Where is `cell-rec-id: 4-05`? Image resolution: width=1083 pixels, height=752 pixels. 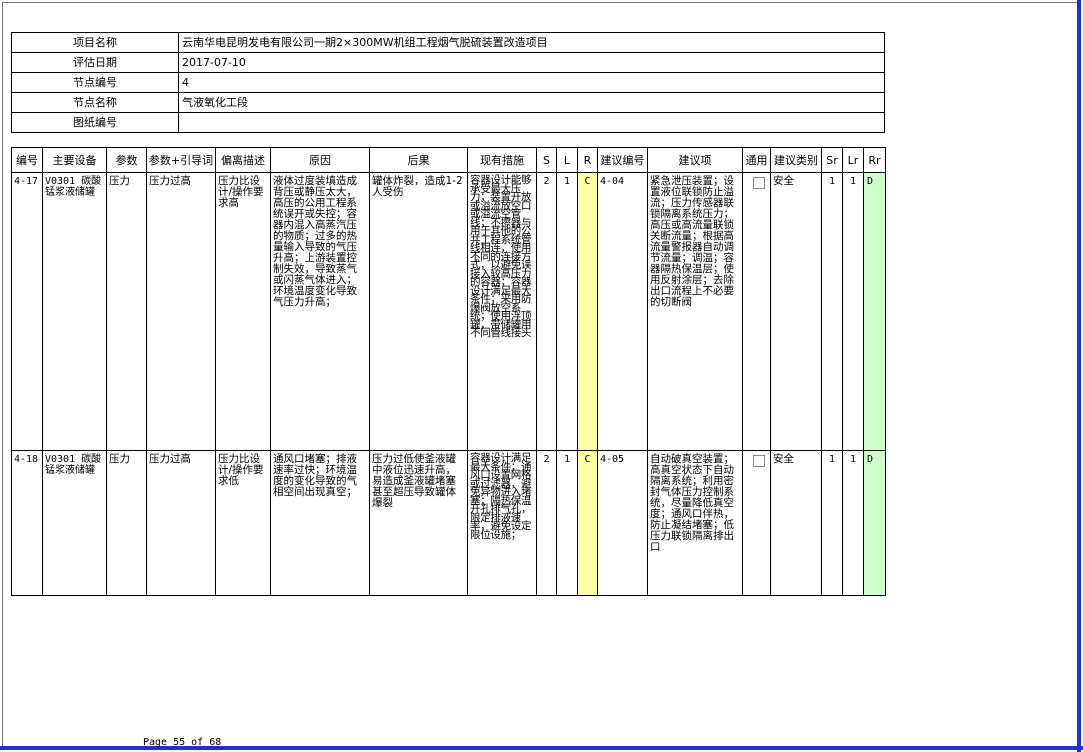 cell-rec-id: 4-05 is located at coordinates (622, 523).